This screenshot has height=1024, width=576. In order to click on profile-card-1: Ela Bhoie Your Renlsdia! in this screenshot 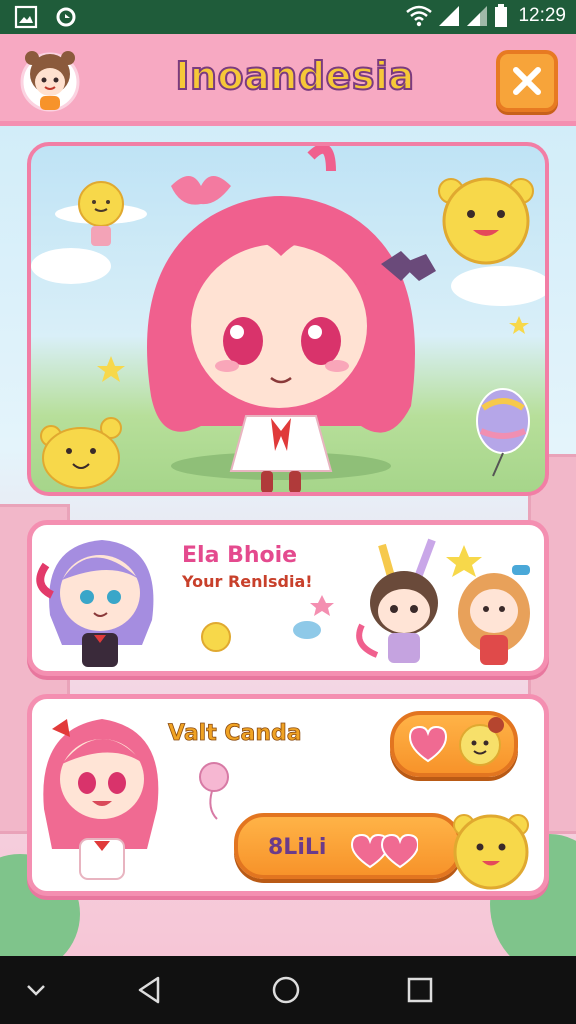, I will do `click(288, 598)`.